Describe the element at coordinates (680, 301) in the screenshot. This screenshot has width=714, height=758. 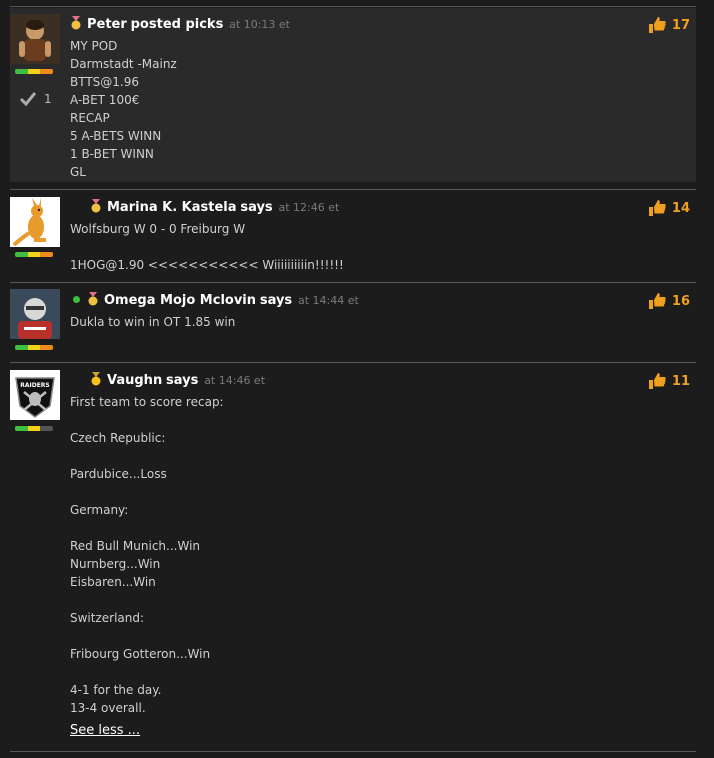
I see `like-count: 16` at that location.